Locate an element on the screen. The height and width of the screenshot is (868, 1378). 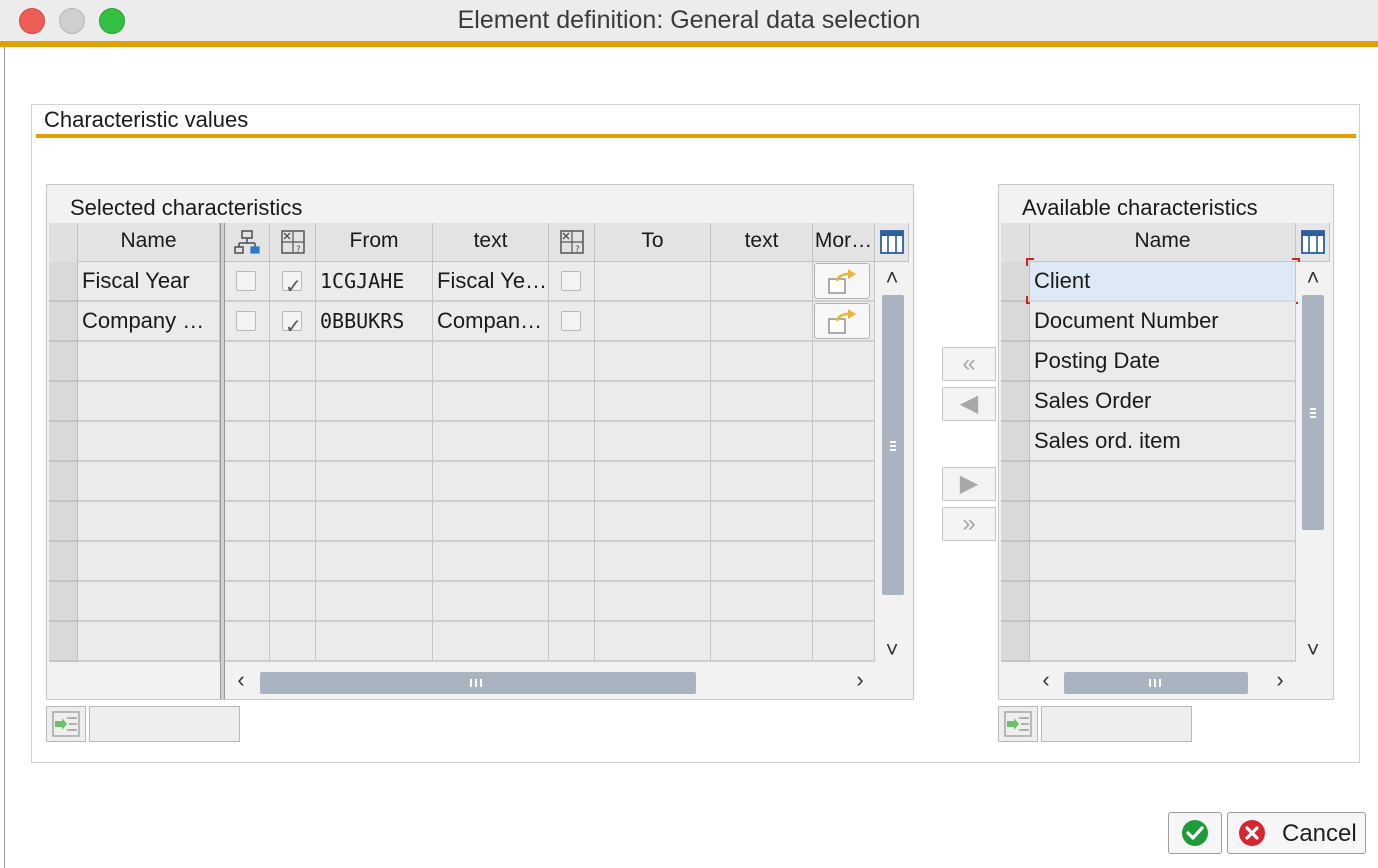
available-scroll-up-button: ˄ is located at coordinates (1313, 278).